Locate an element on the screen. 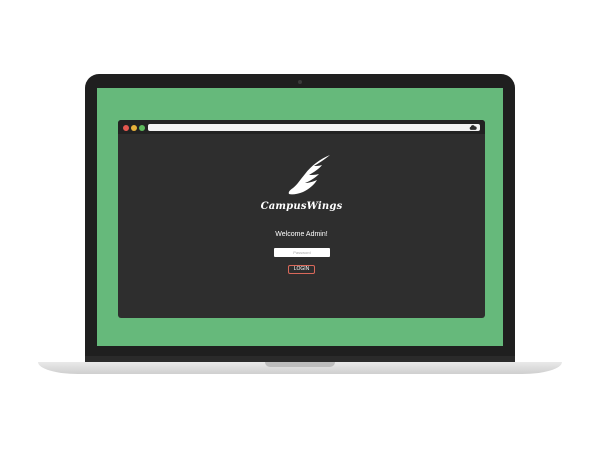 This screenshot has width=600, height=450. browser-titlebar is located at coordinates (301, 127).